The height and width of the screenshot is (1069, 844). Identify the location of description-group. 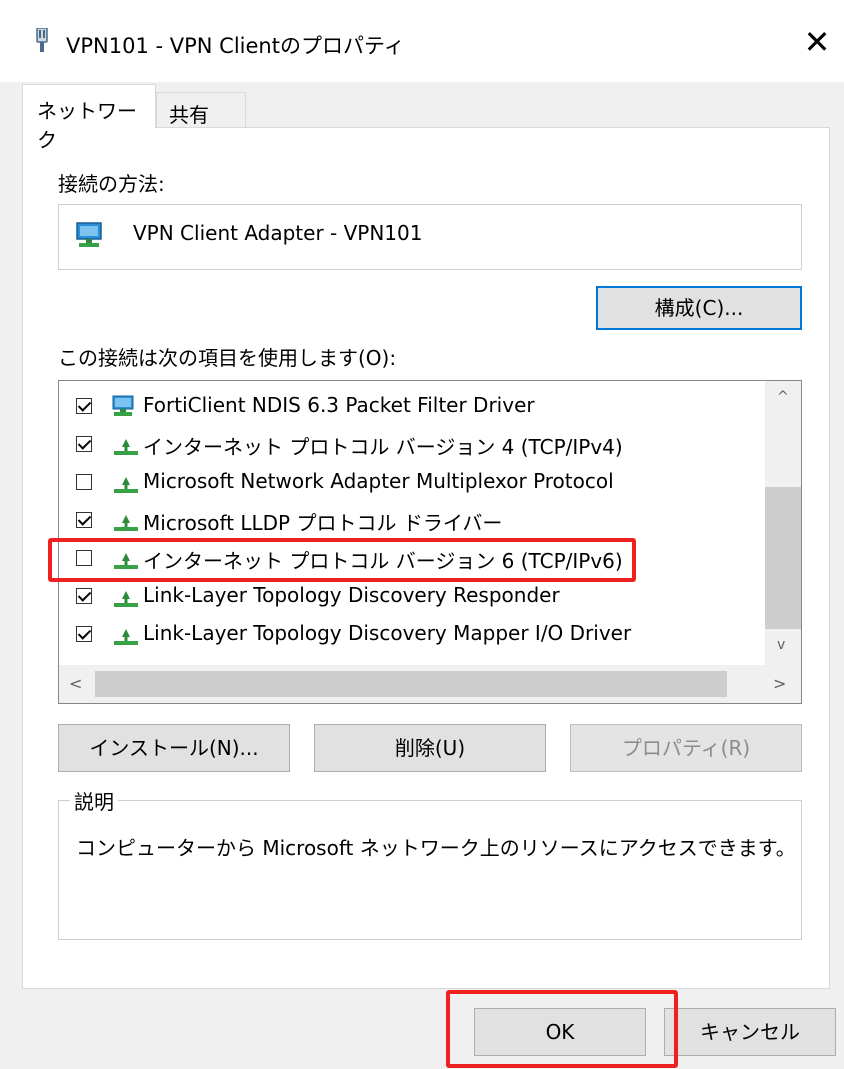
(430, 870).